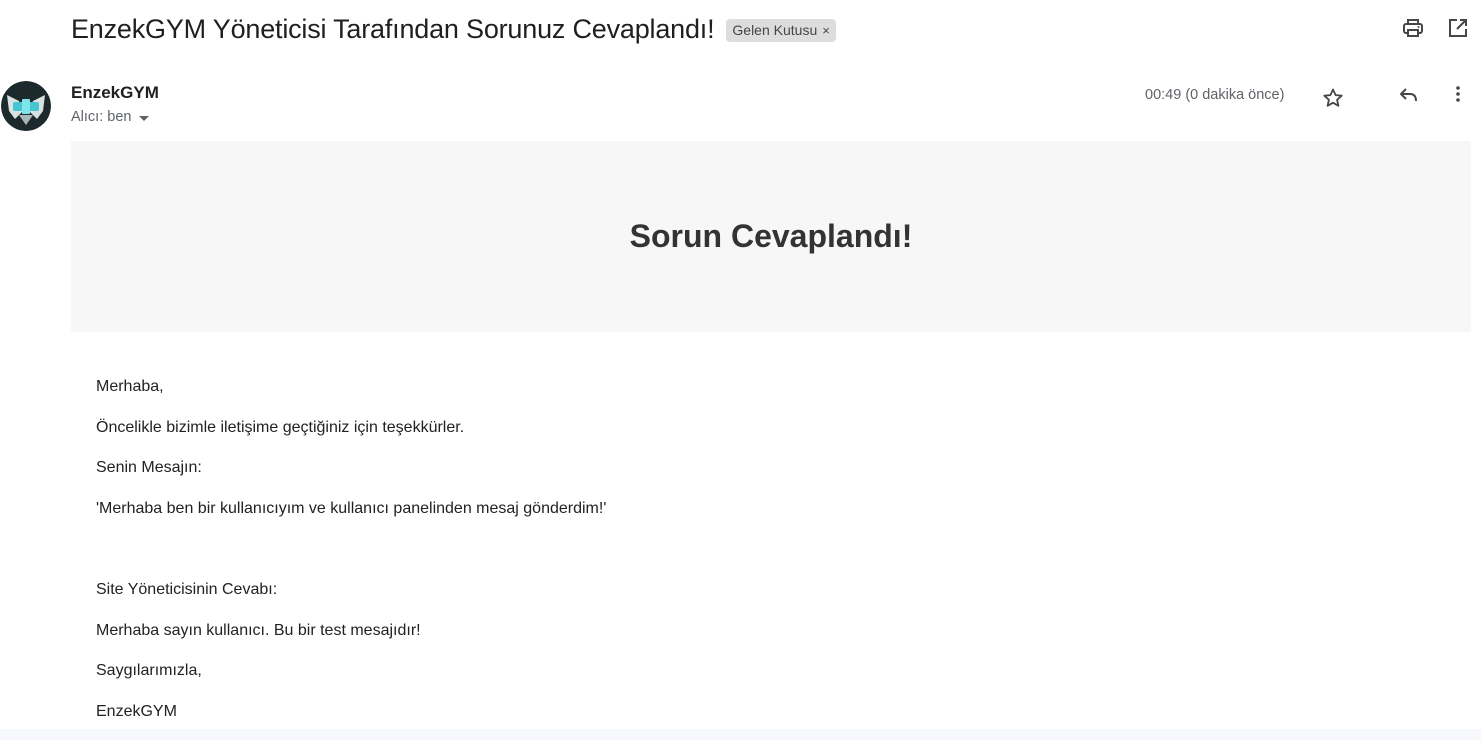 The width and height of the screenshot is (1481, 740). What do you see at coordinates (826, 30) in the screenshot?
I see `remove-label-button: ×` at bounding box center [826, 30].